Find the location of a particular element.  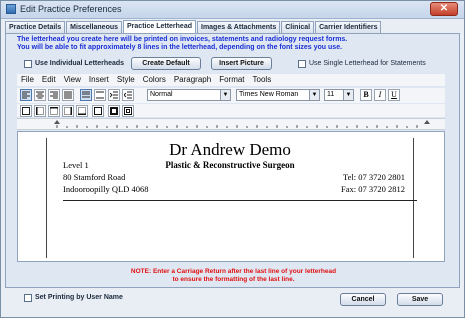

border-double-button is located at coordinates (128, 111).